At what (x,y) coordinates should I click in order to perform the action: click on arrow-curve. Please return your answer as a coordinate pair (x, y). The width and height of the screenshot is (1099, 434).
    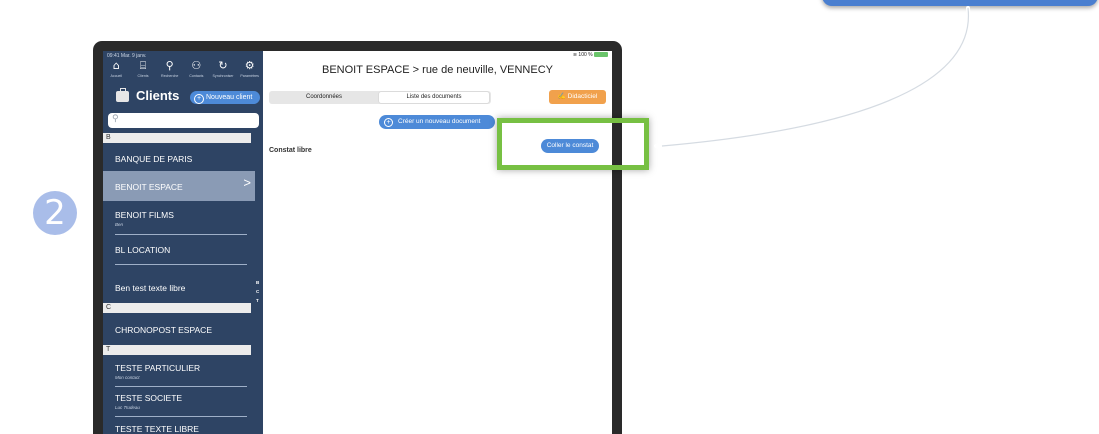
    Looking at the image, I should click on (815, 77).